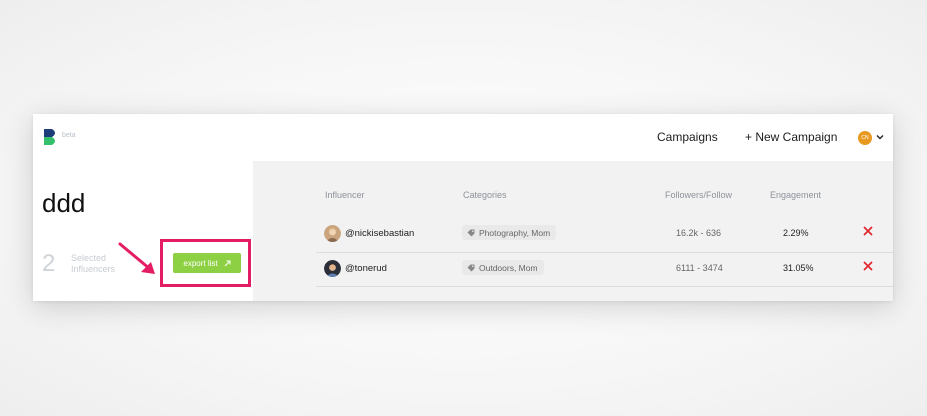  I want to click on nav-campaigns-link: Campaigns, so click(687, 137).